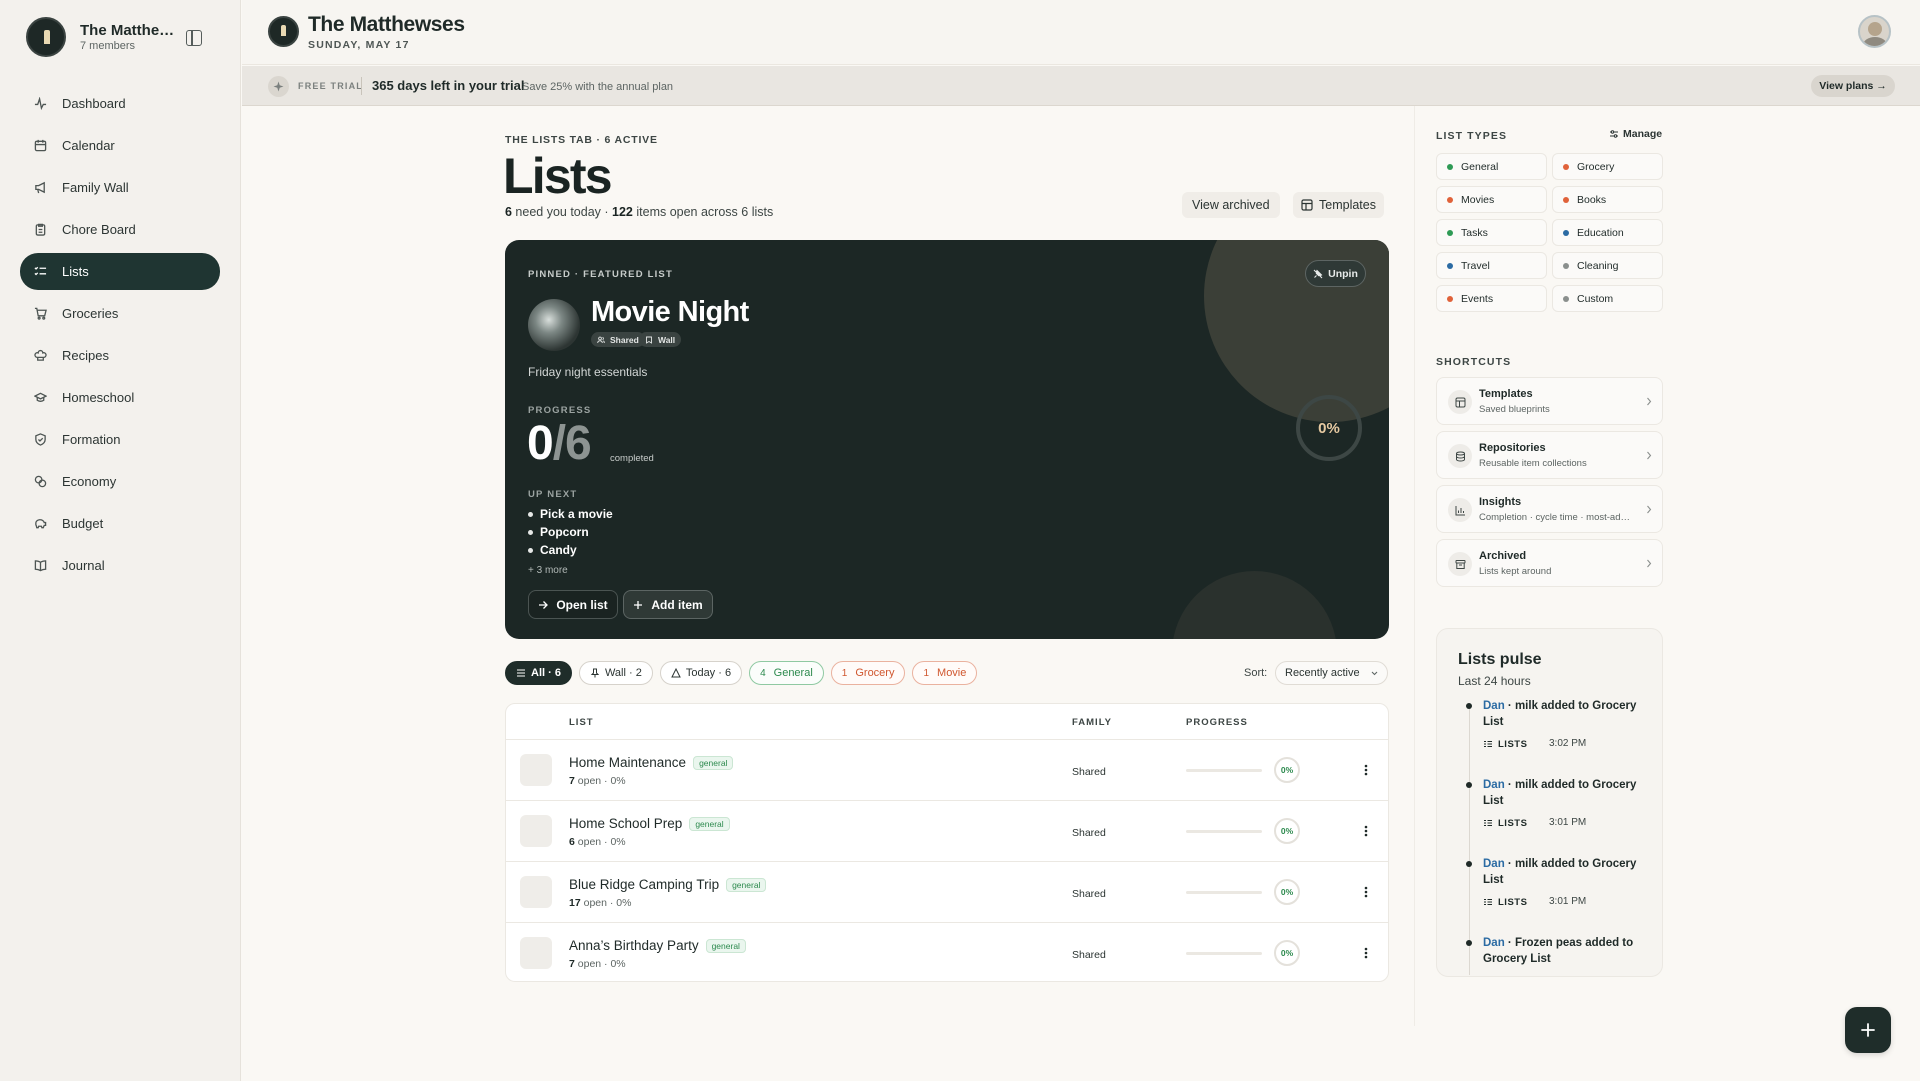 The height and width of the screenshot is (1081, 1920). What do you see at coordinates (1549, 455) in the screenshot?
I see `shortcut-repositories: Repositories Reusable item collections` at bounding box center [1549, 455].